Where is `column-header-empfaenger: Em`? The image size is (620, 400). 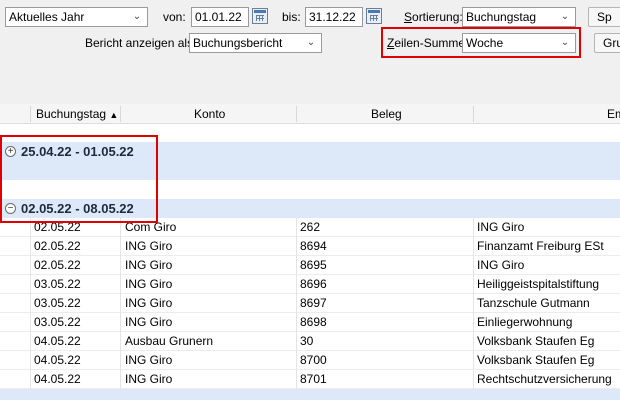 column-header-empfaenger: Em is located at coordinates (613, 114).